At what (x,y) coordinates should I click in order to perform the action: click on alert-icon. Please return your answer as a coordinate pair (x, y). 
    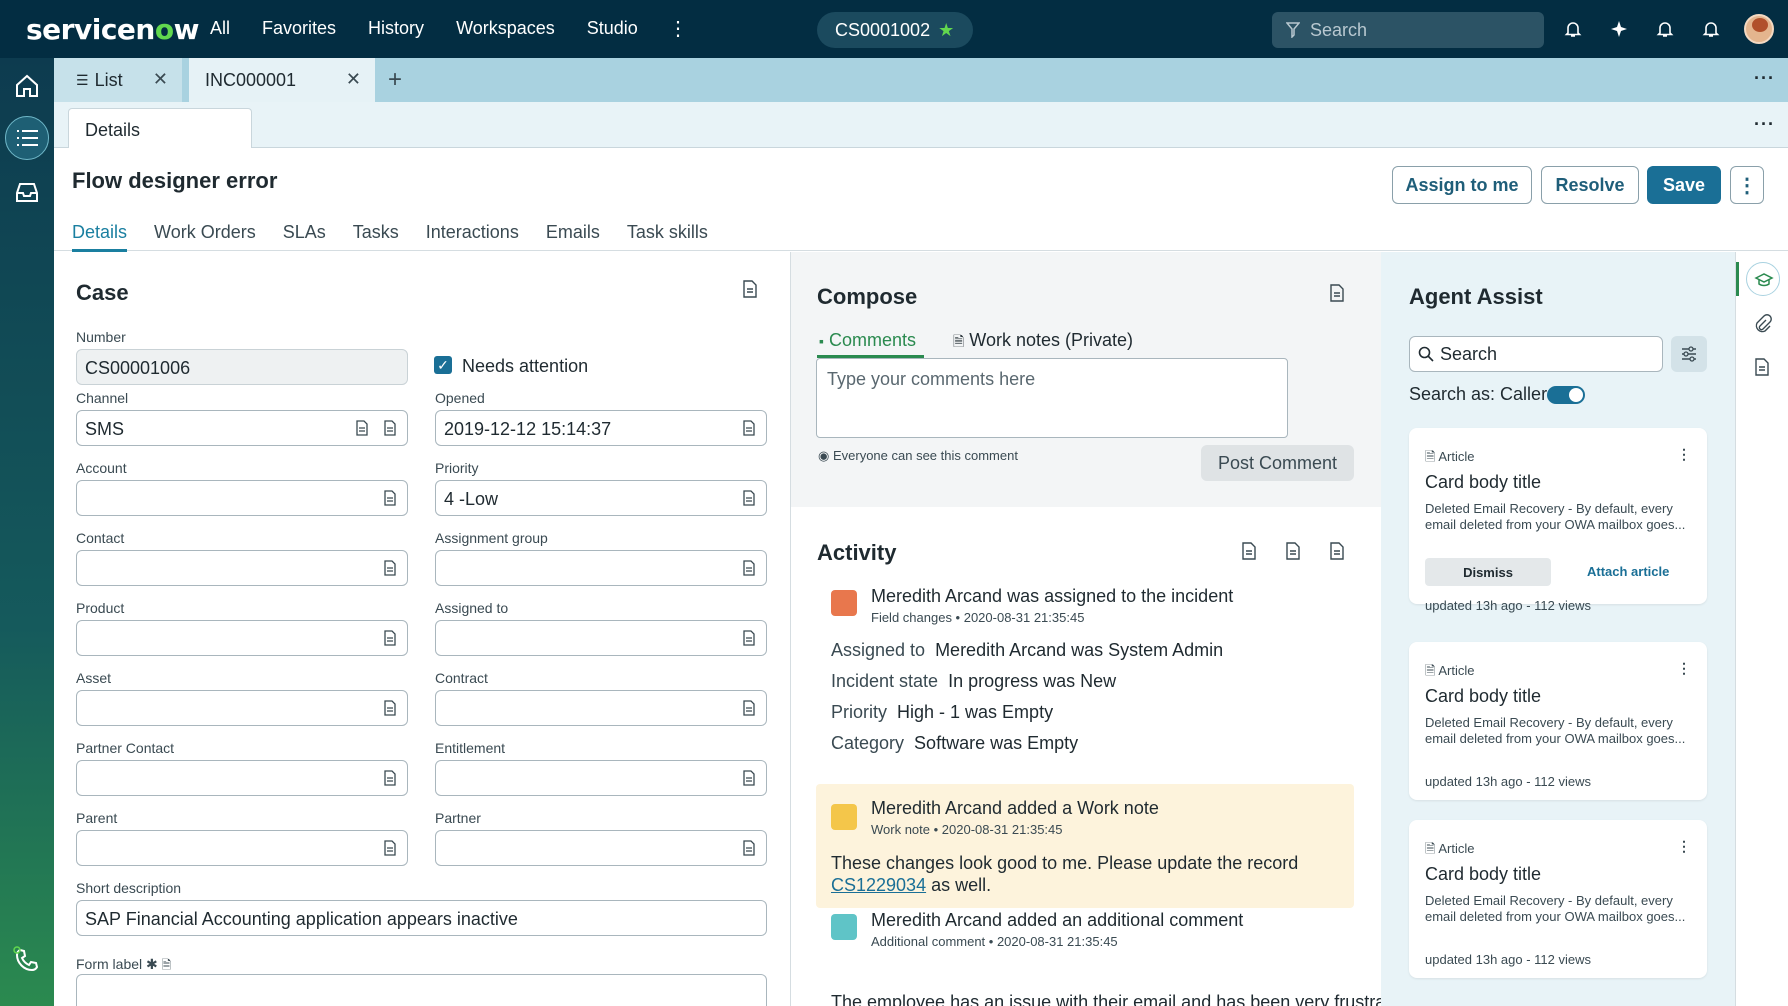
    Looking at the image, I should click on (1711, 29).